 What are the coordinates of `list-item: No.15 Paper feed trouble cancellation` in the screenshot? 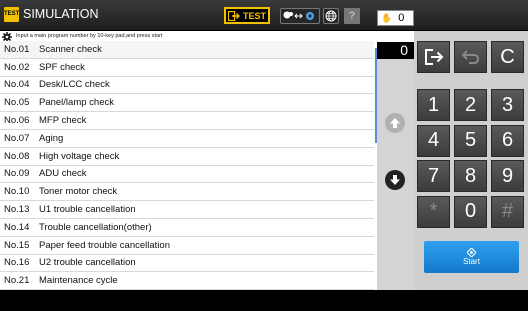 It's located at (187, 246).